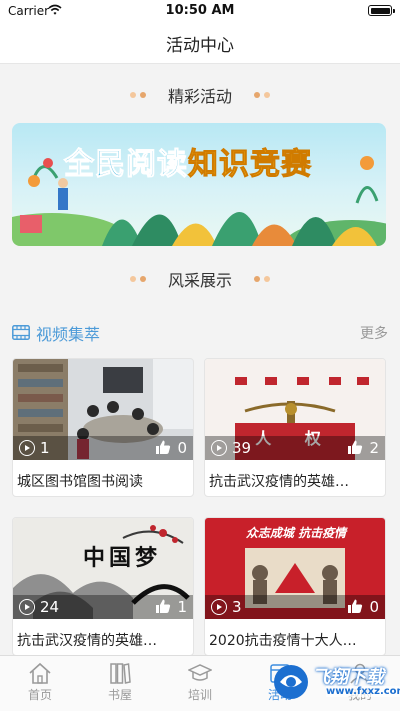 Image resolution: width=400 pixels, height=711 pixels. What do you see at coordinates (242, 448) in the screenshot?
I see `view-count: 39` at bounding box center [242, 448].